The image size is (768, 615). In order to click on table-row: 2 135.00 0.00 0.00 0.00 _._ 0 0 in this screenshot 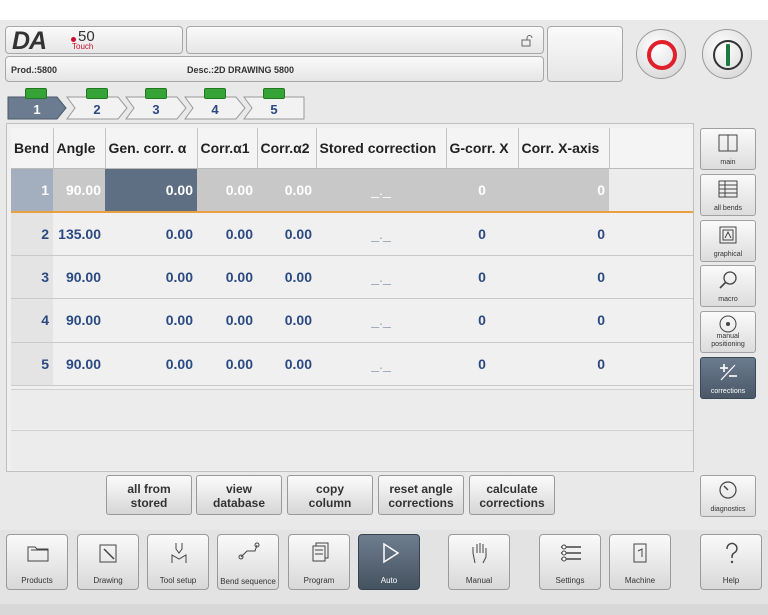, I will do `click(352, 233)`.